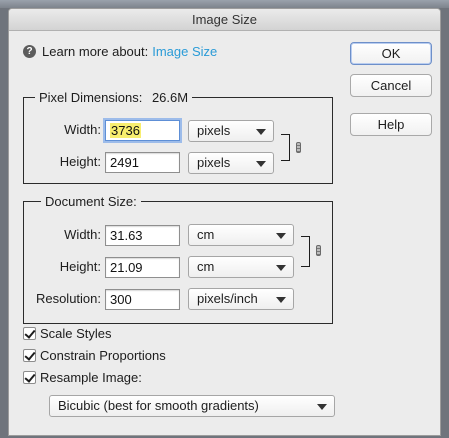  I want to click on doc-width-input: 31.63, so click(142, 235).